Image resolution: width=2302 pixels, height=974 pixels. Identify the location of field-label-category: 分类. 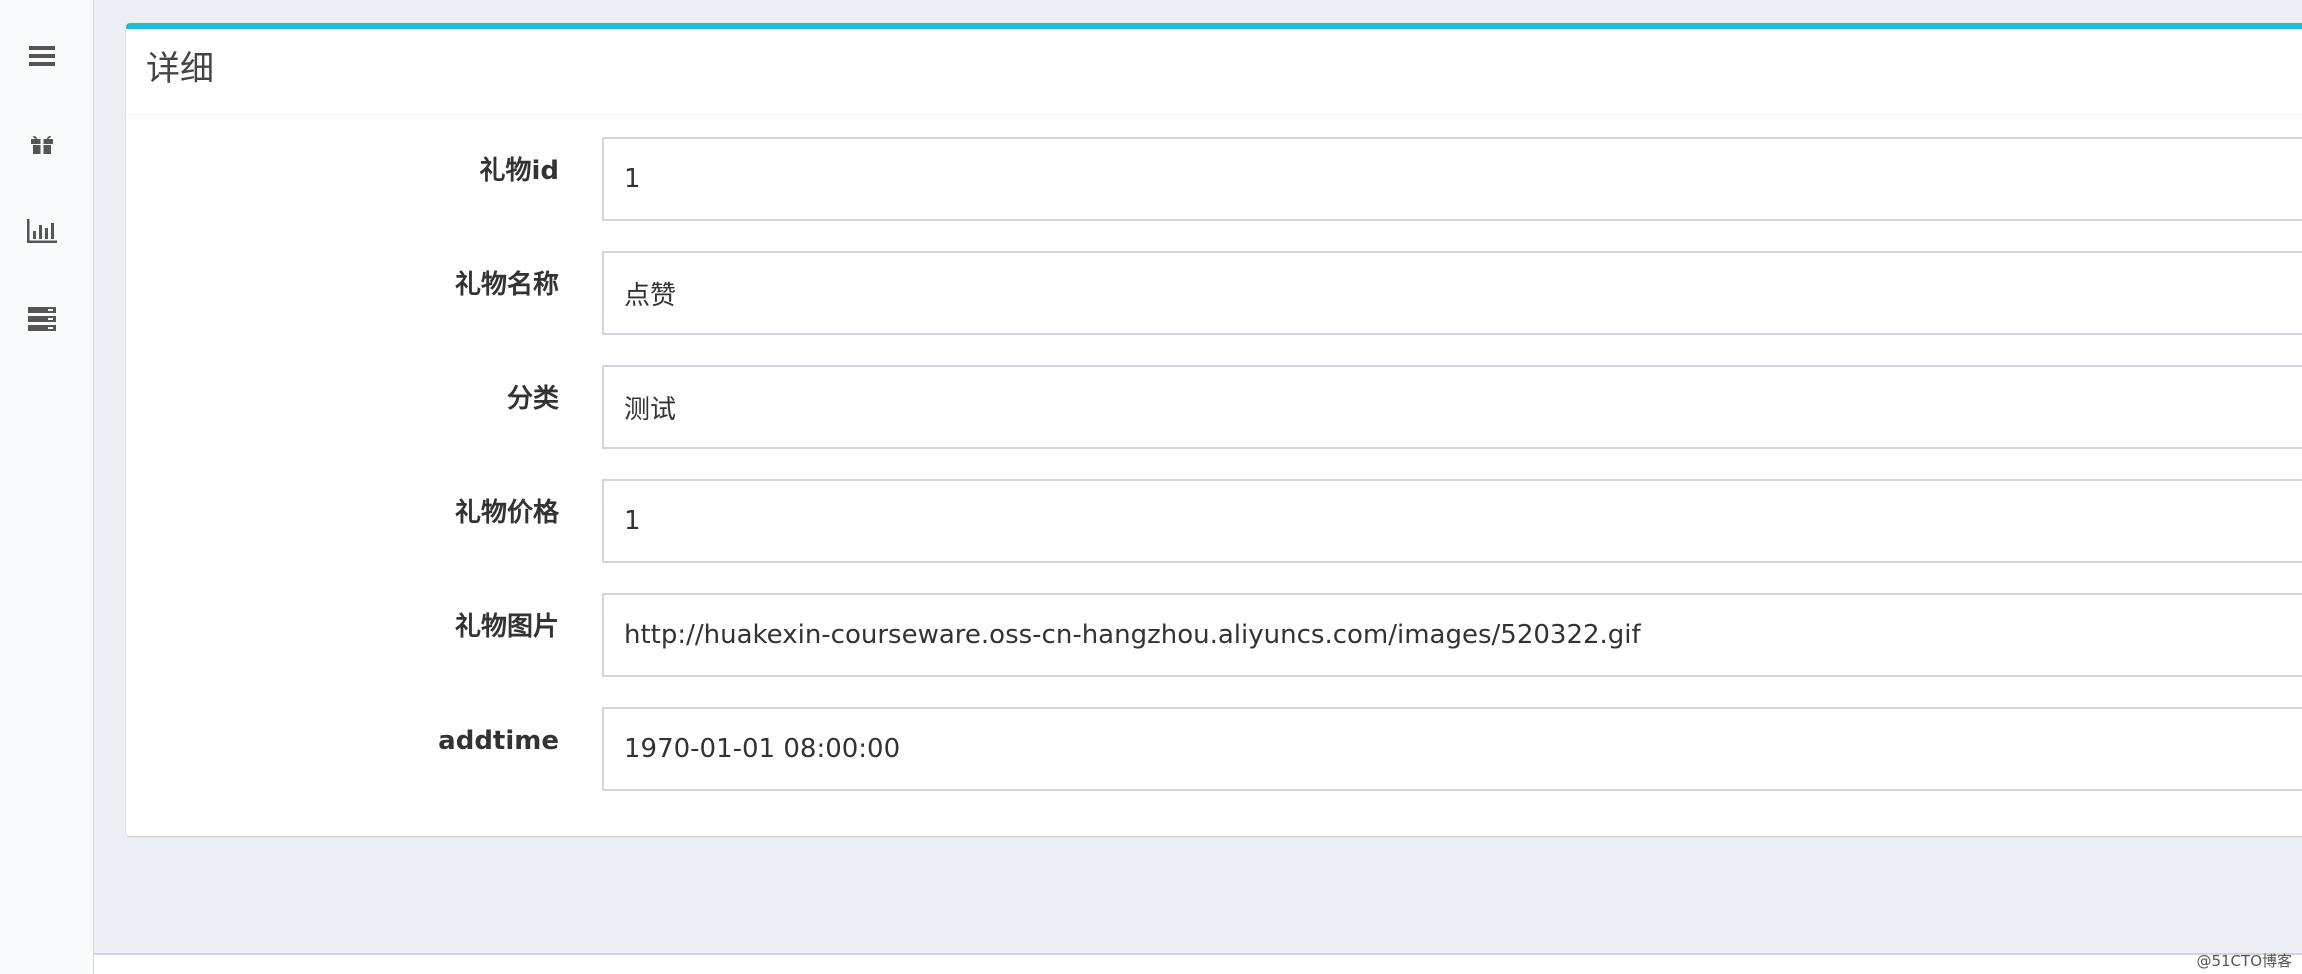
(532, 399).